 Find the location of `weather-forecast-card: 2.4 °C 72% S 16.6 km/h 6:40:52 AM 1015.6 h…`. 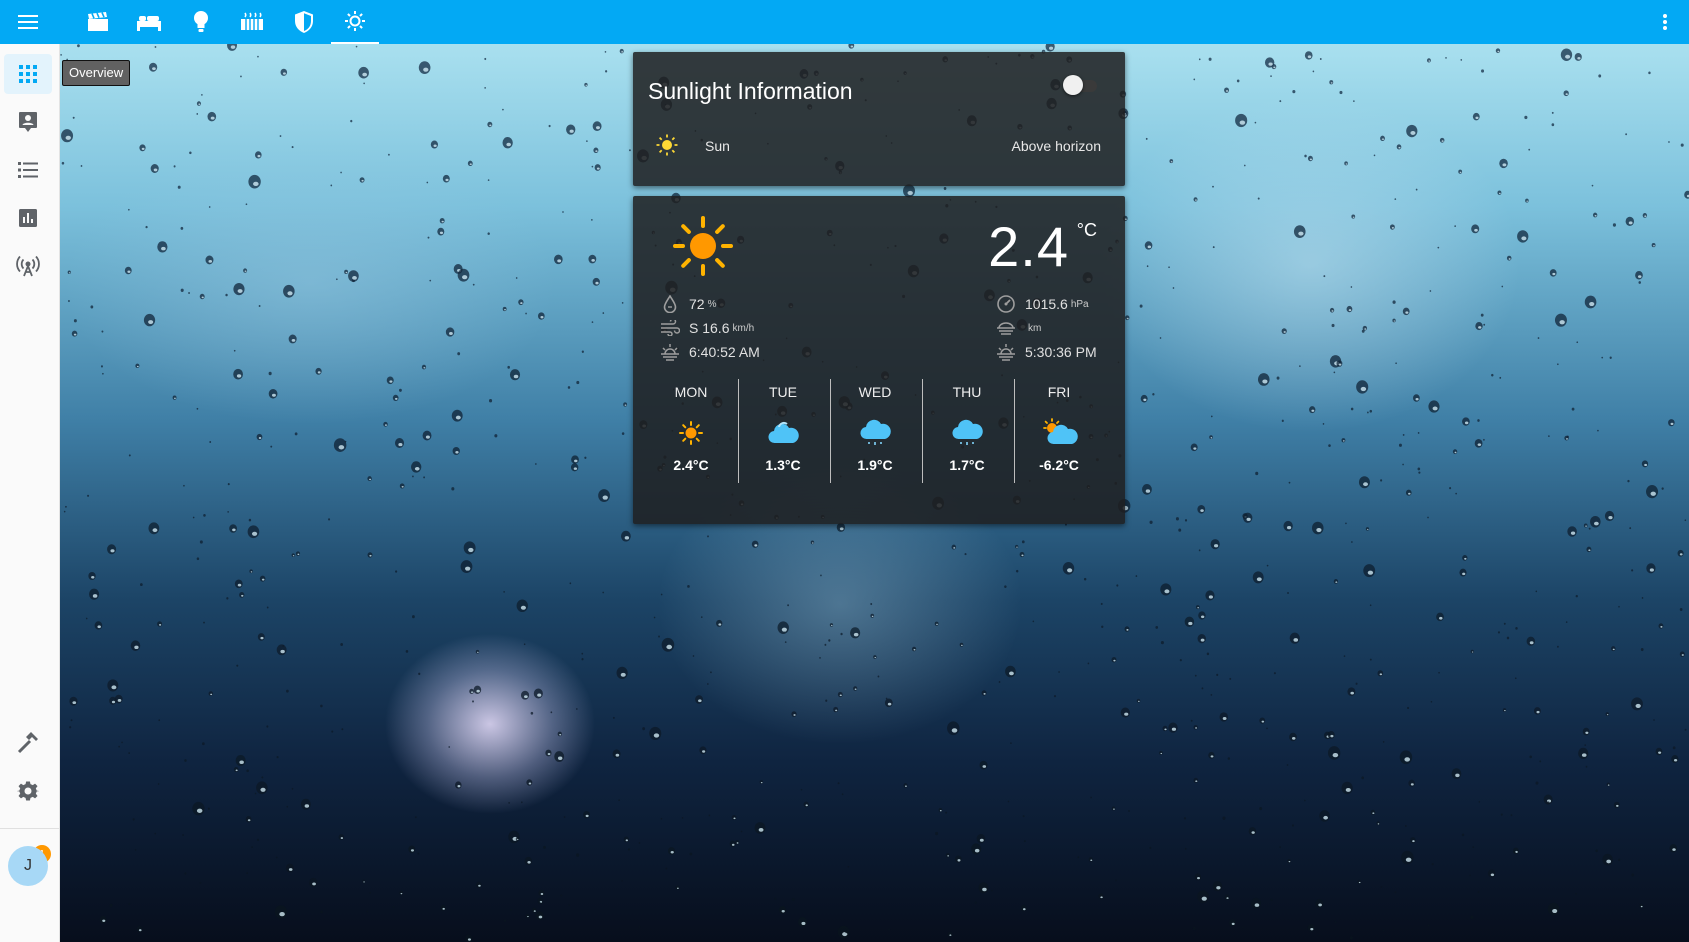

weather-forecast-card: 2.4 °C 72% S 16.6 km/h 6:40:52 AM 1015.6 h… is located at coordinates (879, 360).